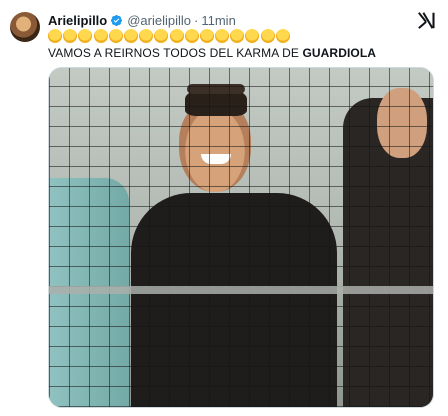 Image resolution: width=448 pixels, height=416 pixels. What do you see at coordinates (116, 20) in the screenshot?
I see `verified-badge-icon` at bounding box center [116, 20].